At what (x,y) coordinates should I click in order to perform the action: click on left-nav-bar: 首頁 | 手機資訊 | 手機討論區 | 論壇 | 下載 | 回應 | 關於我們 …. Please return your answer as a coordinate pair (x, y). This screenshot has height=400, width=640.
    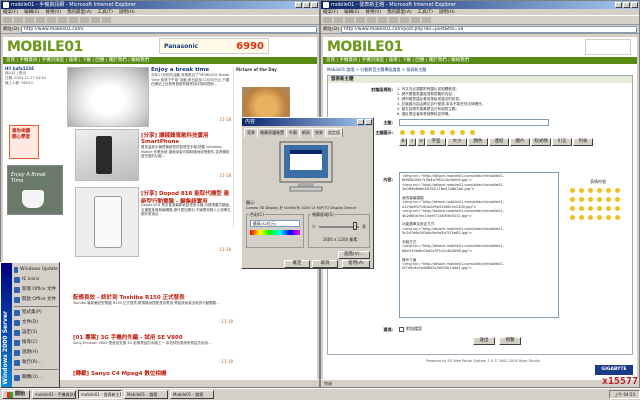
    Looking at the image, I should click on (160, 60).